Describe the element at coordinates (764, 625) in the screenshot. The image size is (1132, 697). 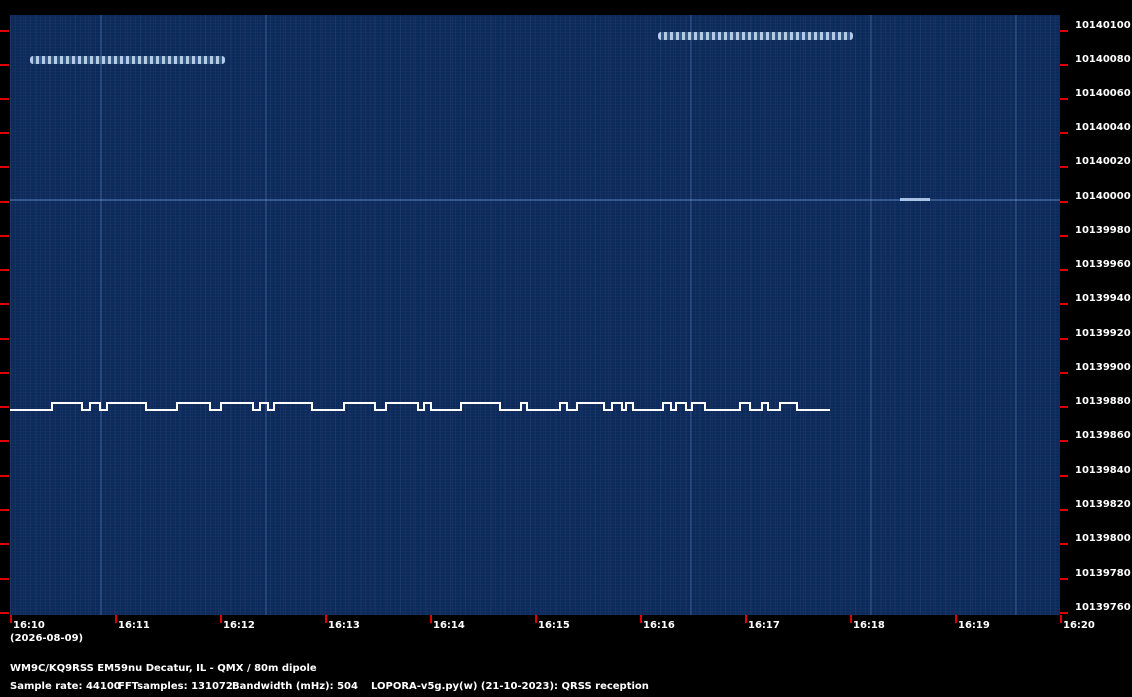
I see `x-axis-label: 16:17` at that location.